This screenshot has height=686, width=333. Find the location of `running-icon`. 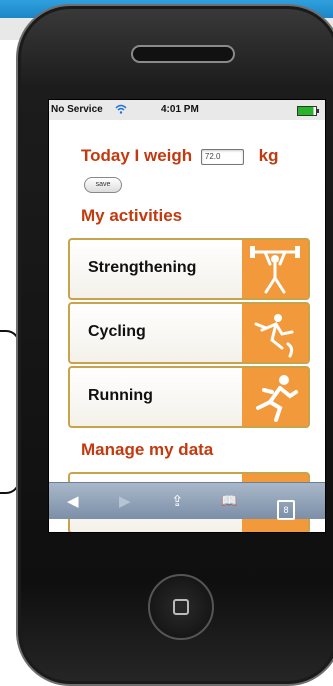

running-icon is located at coordinates (275, 397).